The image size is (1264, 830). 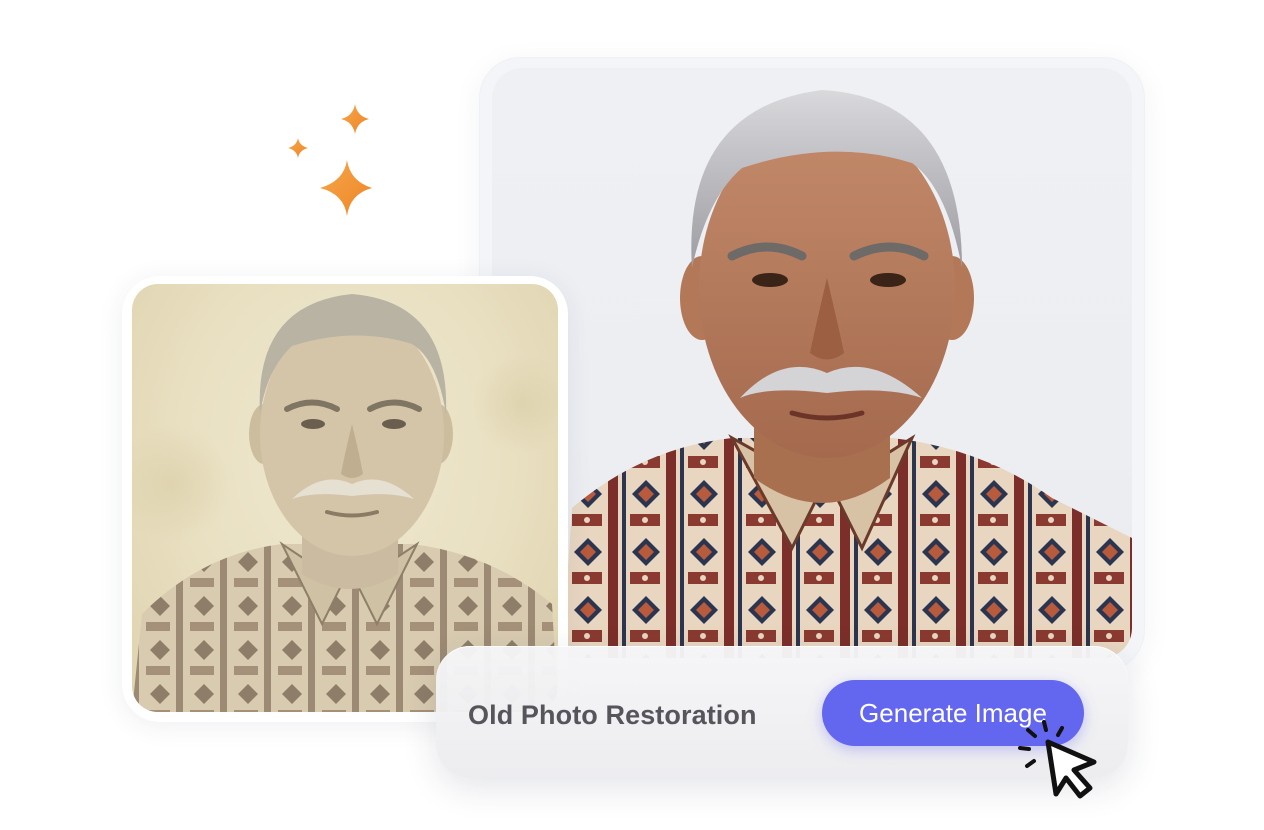 I want to click on action-bar-title: Old Photo Restoration, so click(x=612, y=715).